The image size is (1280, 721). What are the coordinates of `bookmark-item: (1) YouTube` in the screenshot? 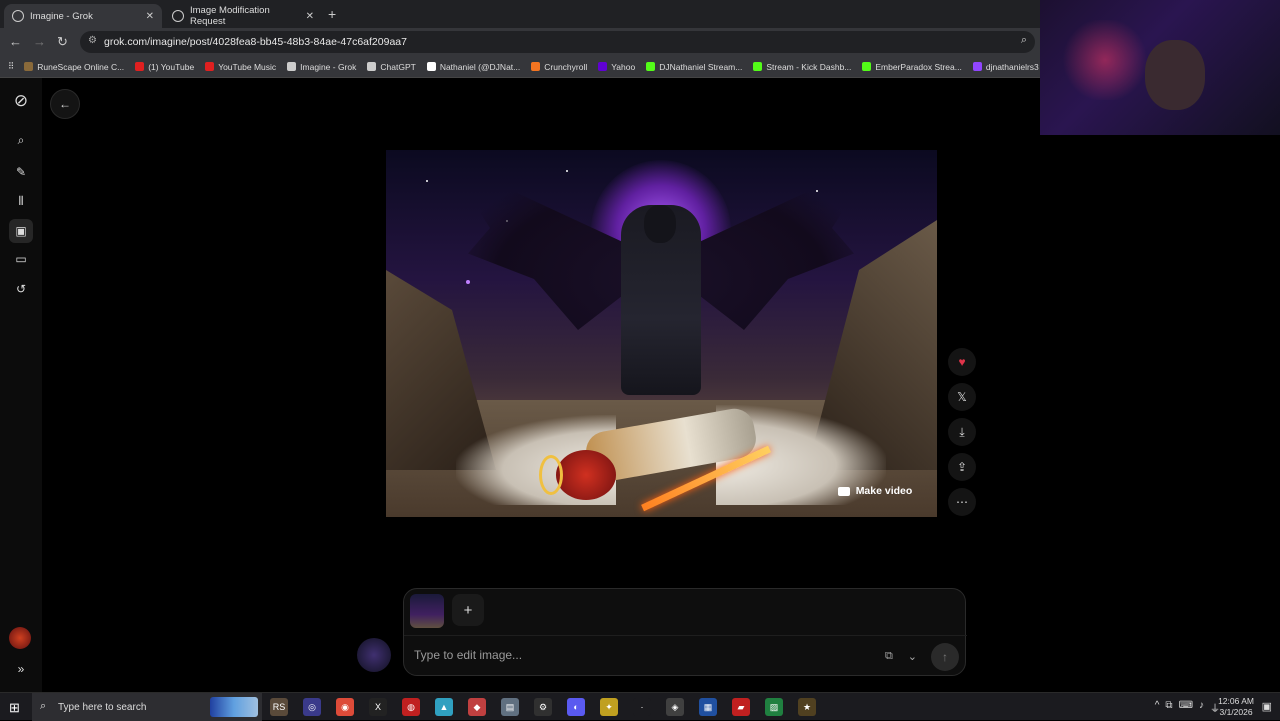 It's located at (164, 67).